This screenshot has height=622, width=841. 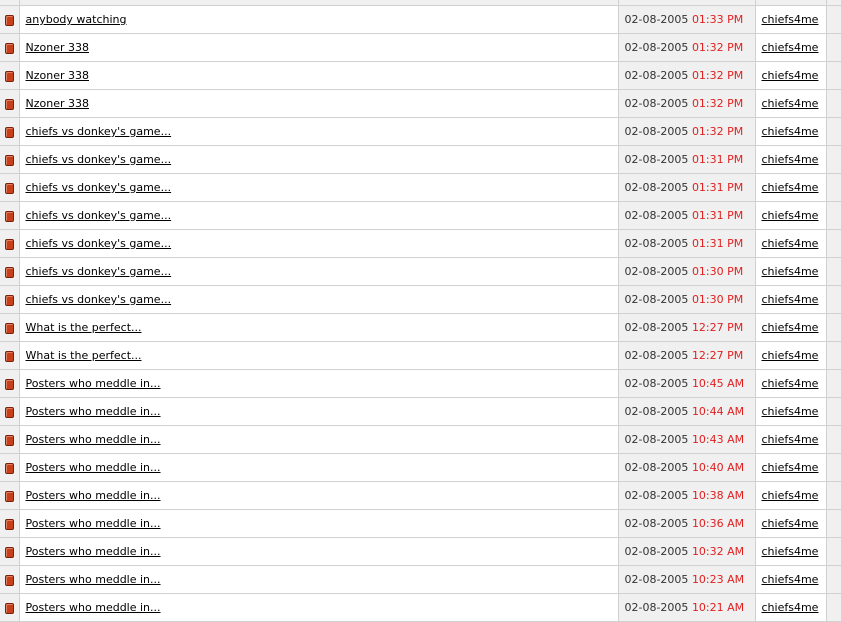 What do you see at coordinates (717, 19) in the screenshot?
I see `post-time: 01:33 PM` at bounding box center [717, 19].